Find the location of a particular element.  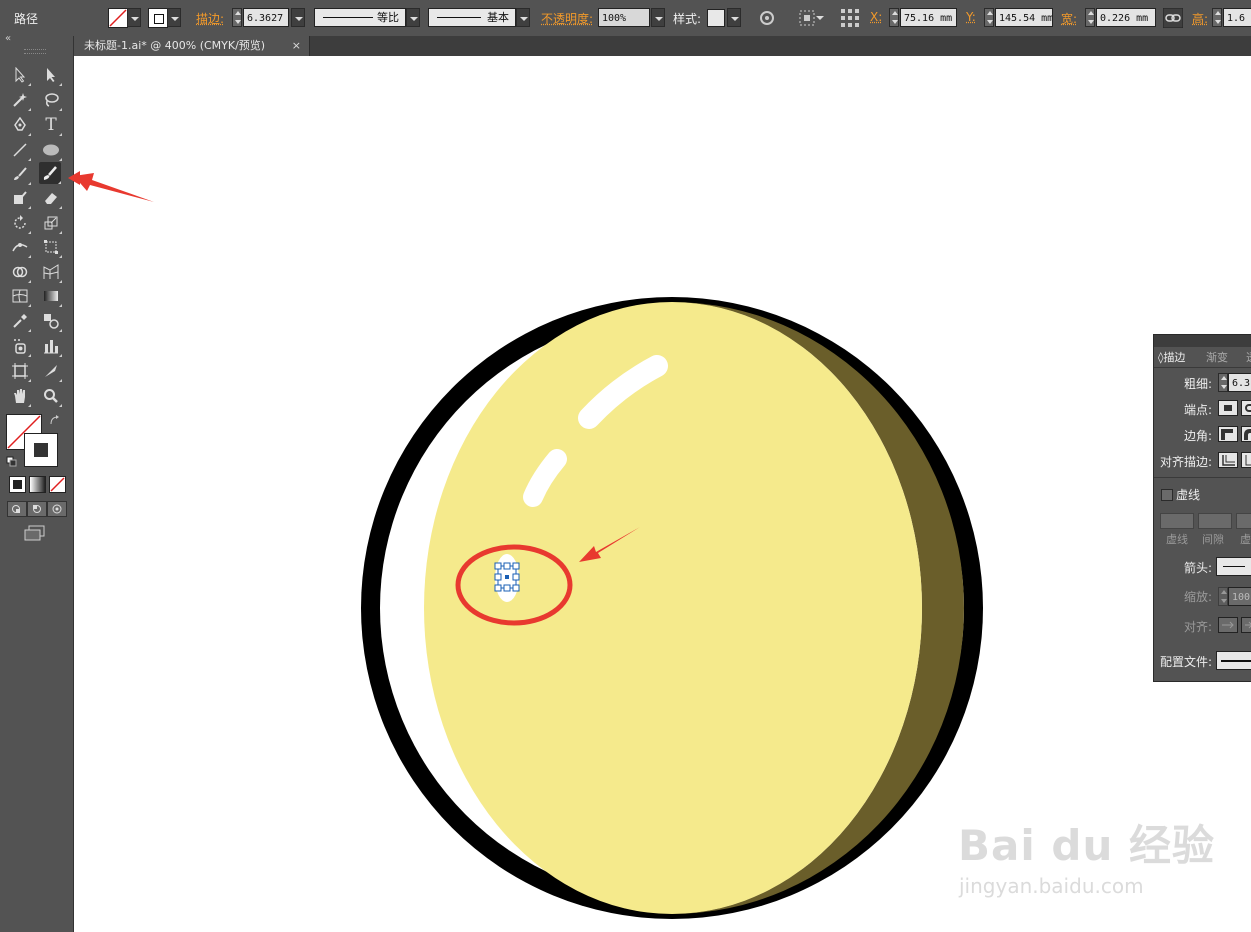

dash-1-input is located at coordinates (1177, 521).